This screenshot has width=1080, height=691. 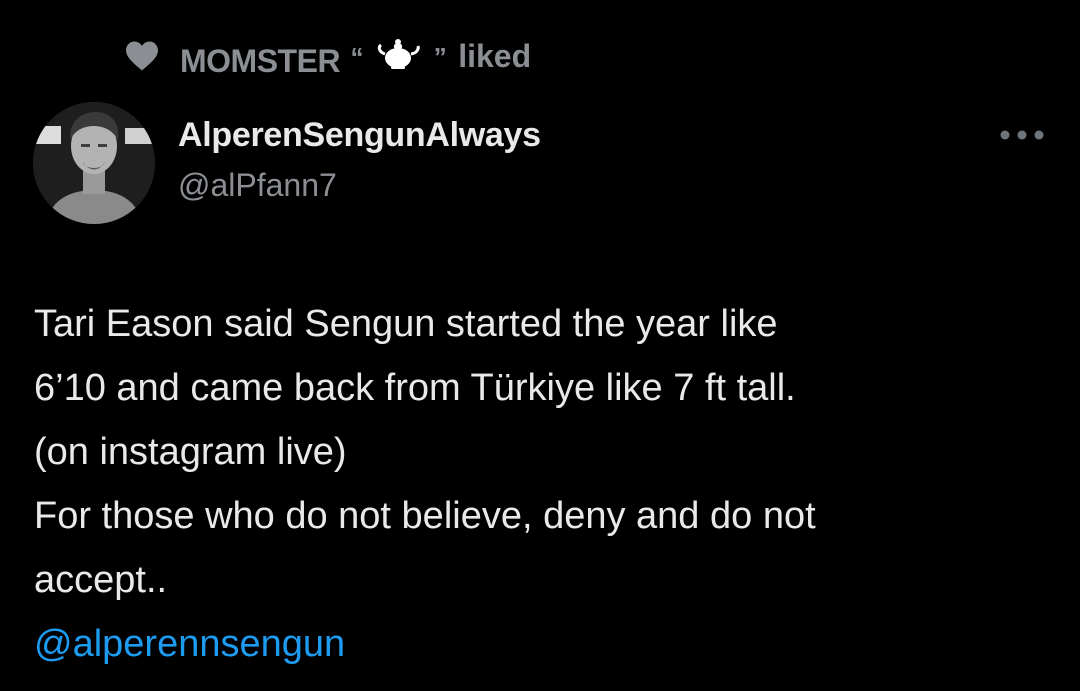 What do you see at coordinates (142, 56) in the screenshot?
I see `heart-icon` at bounding box center [142, 56].